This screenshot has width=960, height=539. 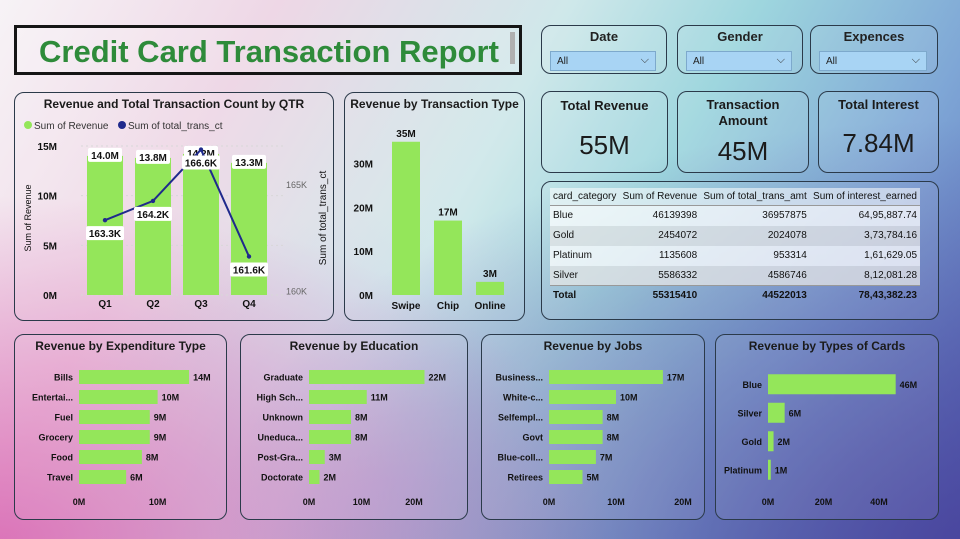 What do you see at coordinates (296, 292) in the screenshot?
I see `y2-tick-label: 160K` at bounding box center [296, 292].